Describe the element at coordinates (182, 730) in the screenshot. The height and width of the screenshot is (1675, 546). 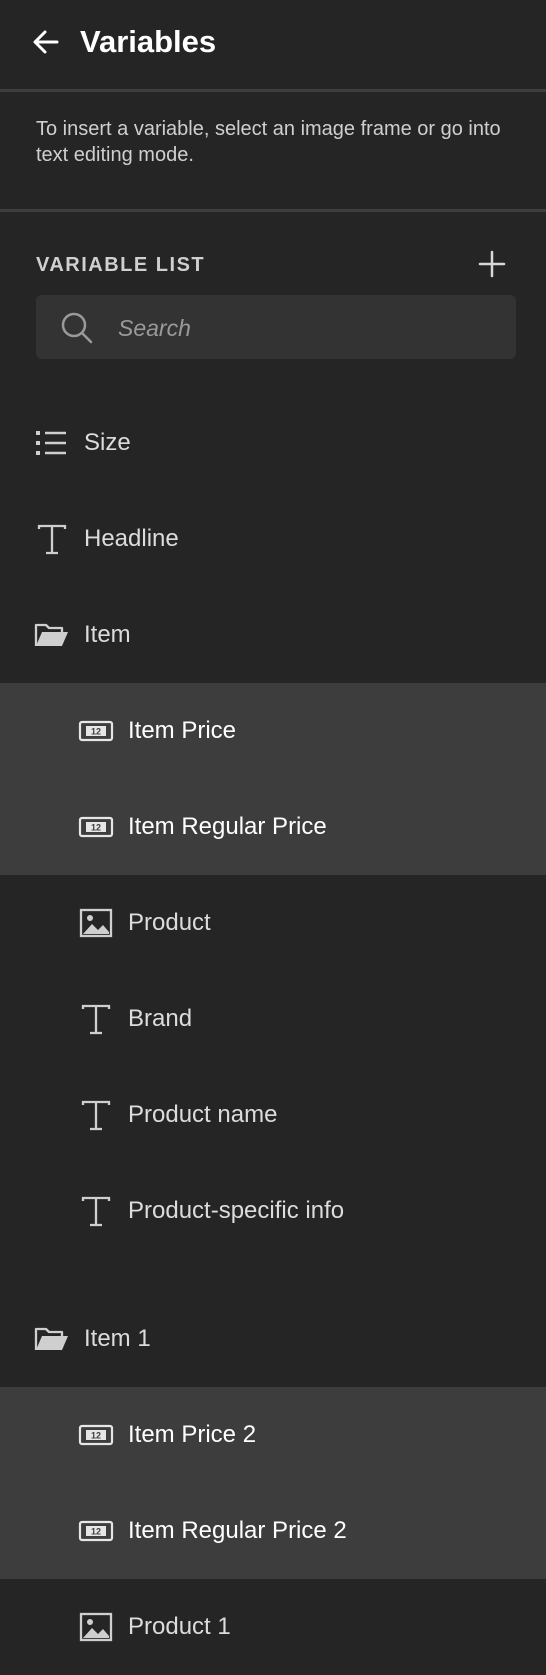
I see `variable-label: Item Price` at that location.